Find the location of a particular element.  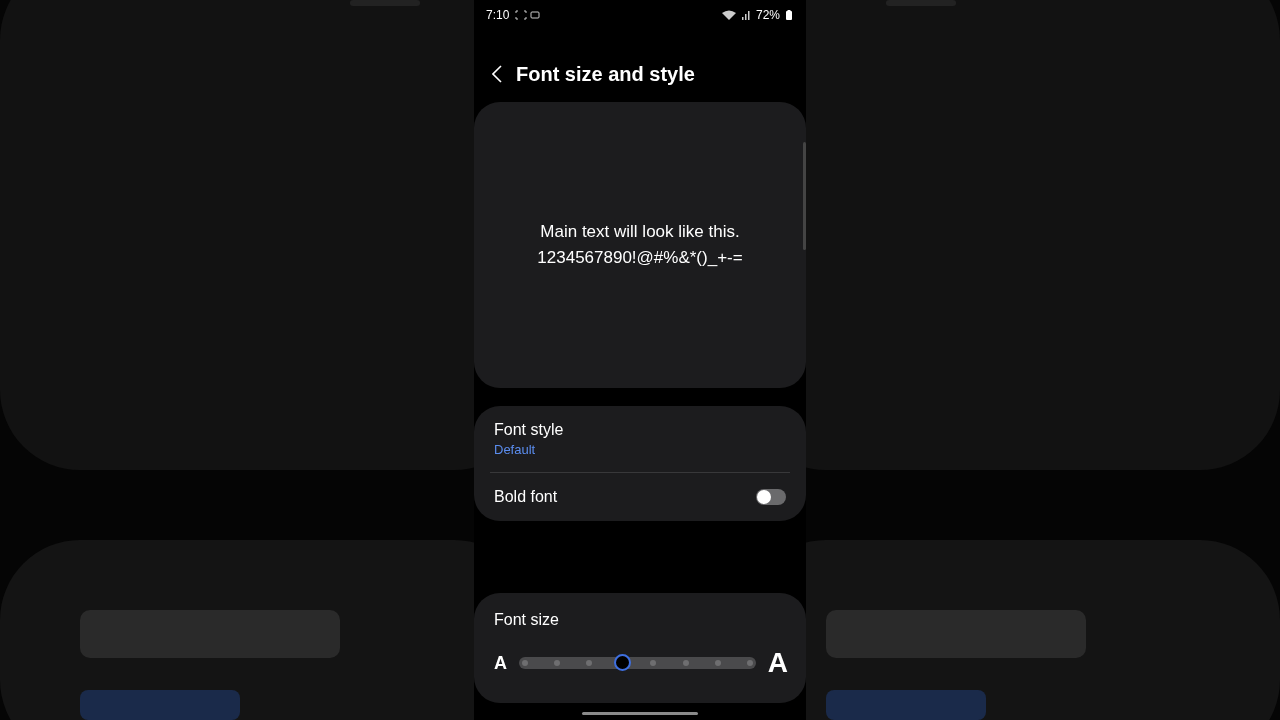

toggle-switch is located at coordinates (771, 497).